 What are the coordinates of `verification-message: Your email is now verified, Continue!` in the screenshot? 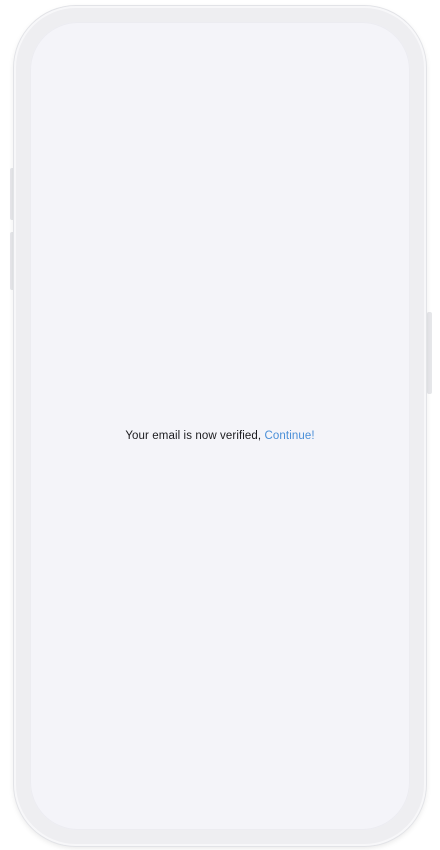 It's located at (220, 436).